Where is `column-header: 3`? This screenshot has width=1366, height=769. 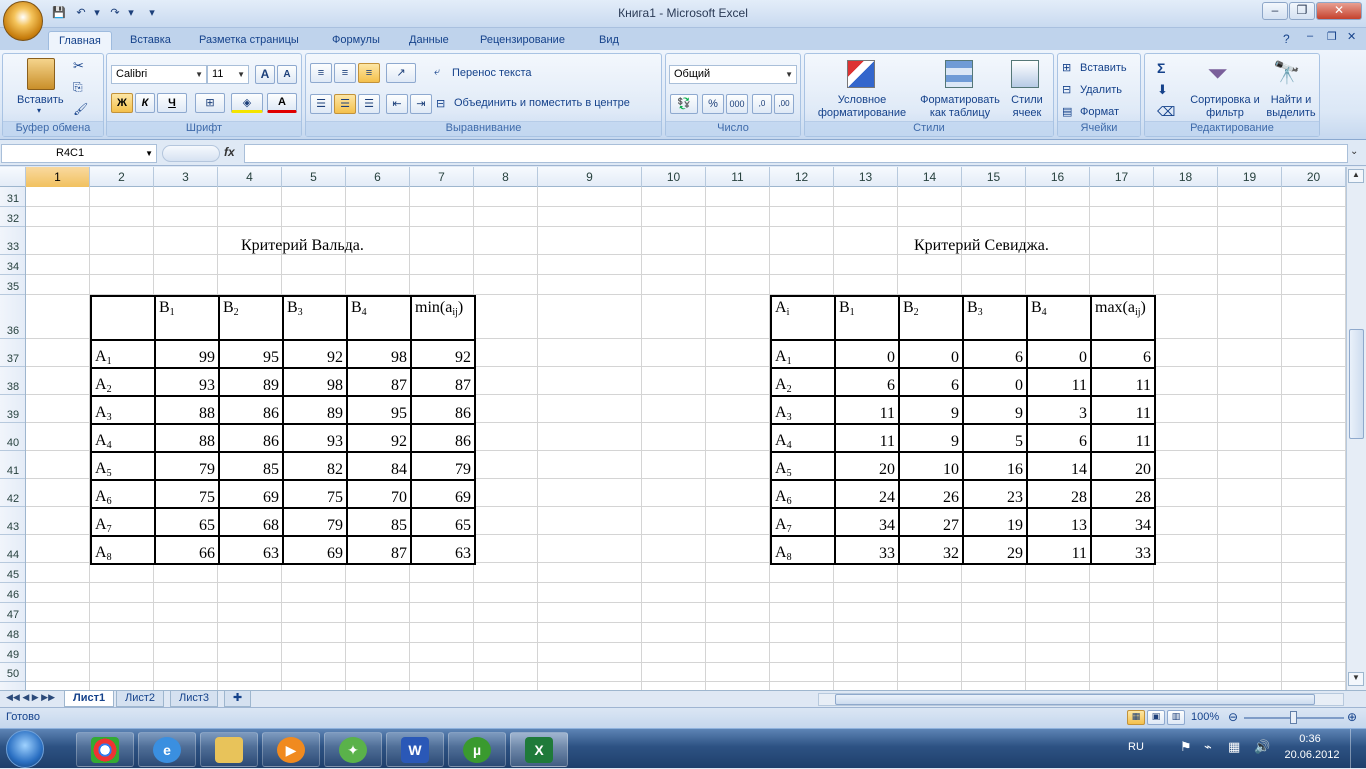
column-header: 3 is located at coordinates (186, 177).